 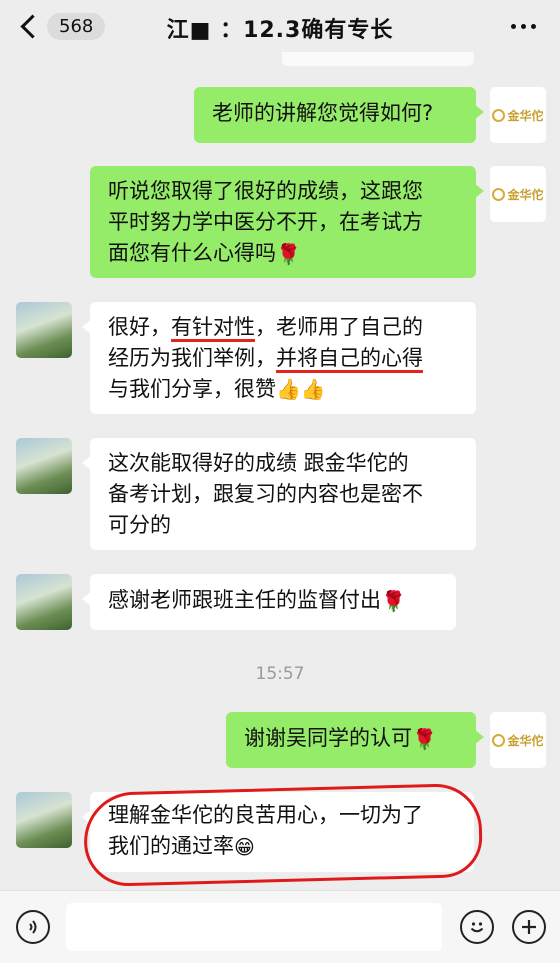 What do you see at coordinates (213, 328) in the screenshot?
I see `underline-annotation: 有针对性` at bounding box center [213, 328].